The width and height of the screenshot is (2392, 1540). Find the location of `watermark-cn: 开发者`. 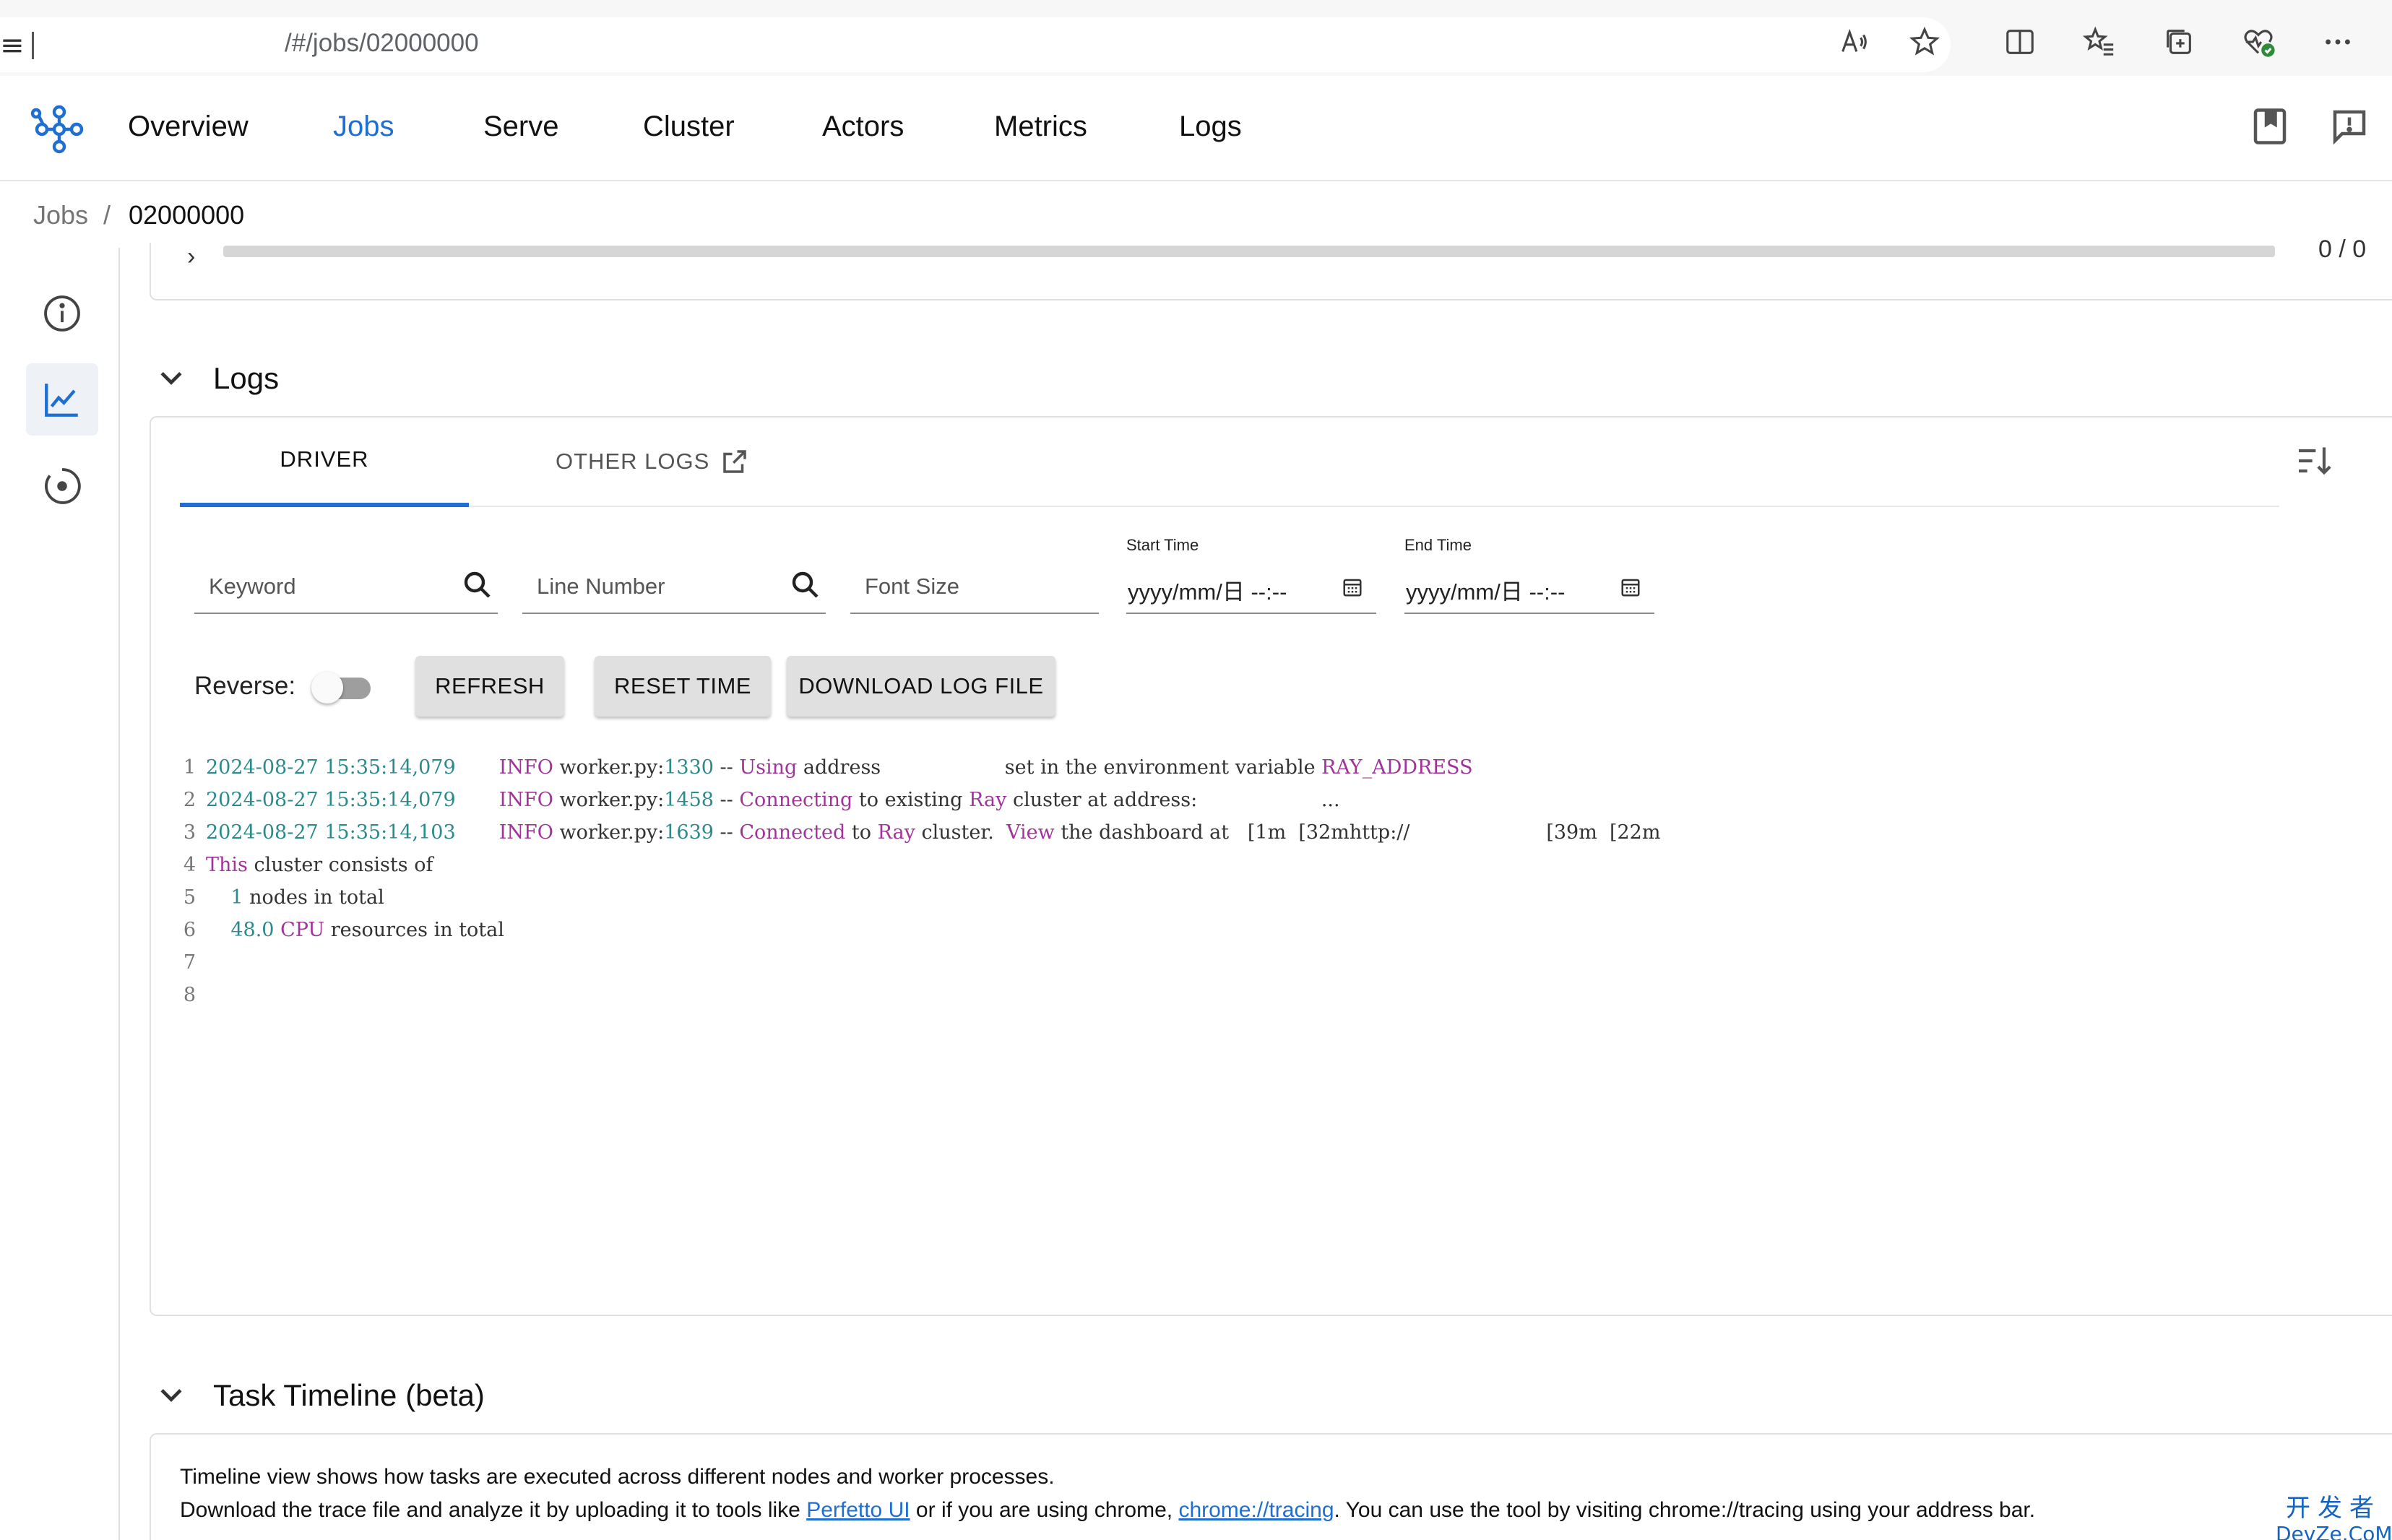

watermark-cn: 开发者 is located at coordinates (2333, 1508).